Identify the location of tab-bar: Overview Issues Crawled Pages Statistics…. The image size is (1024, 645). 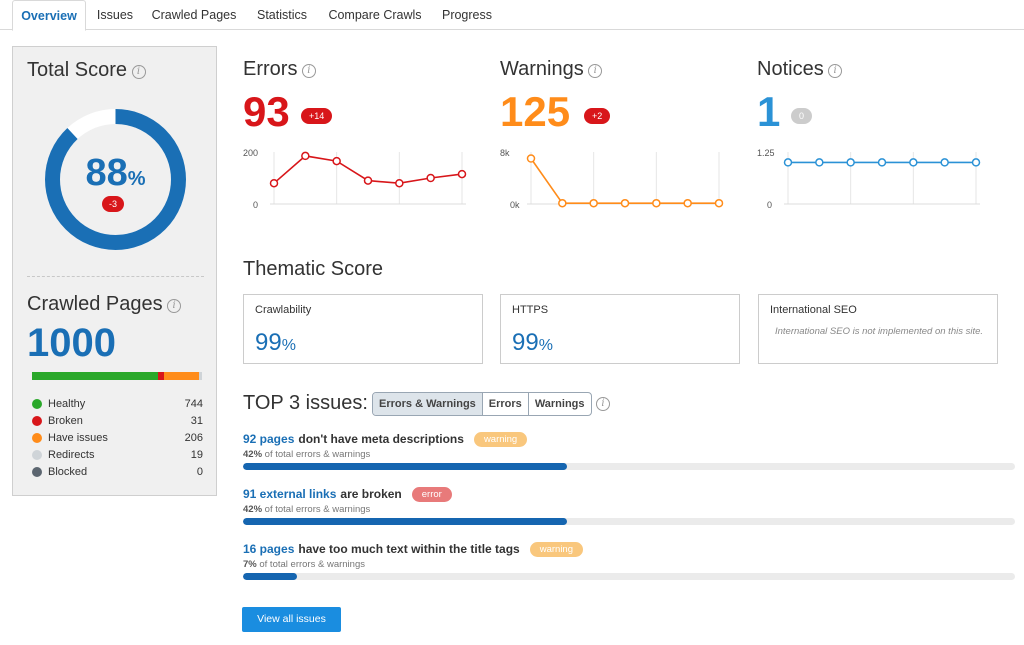
(512, 15).